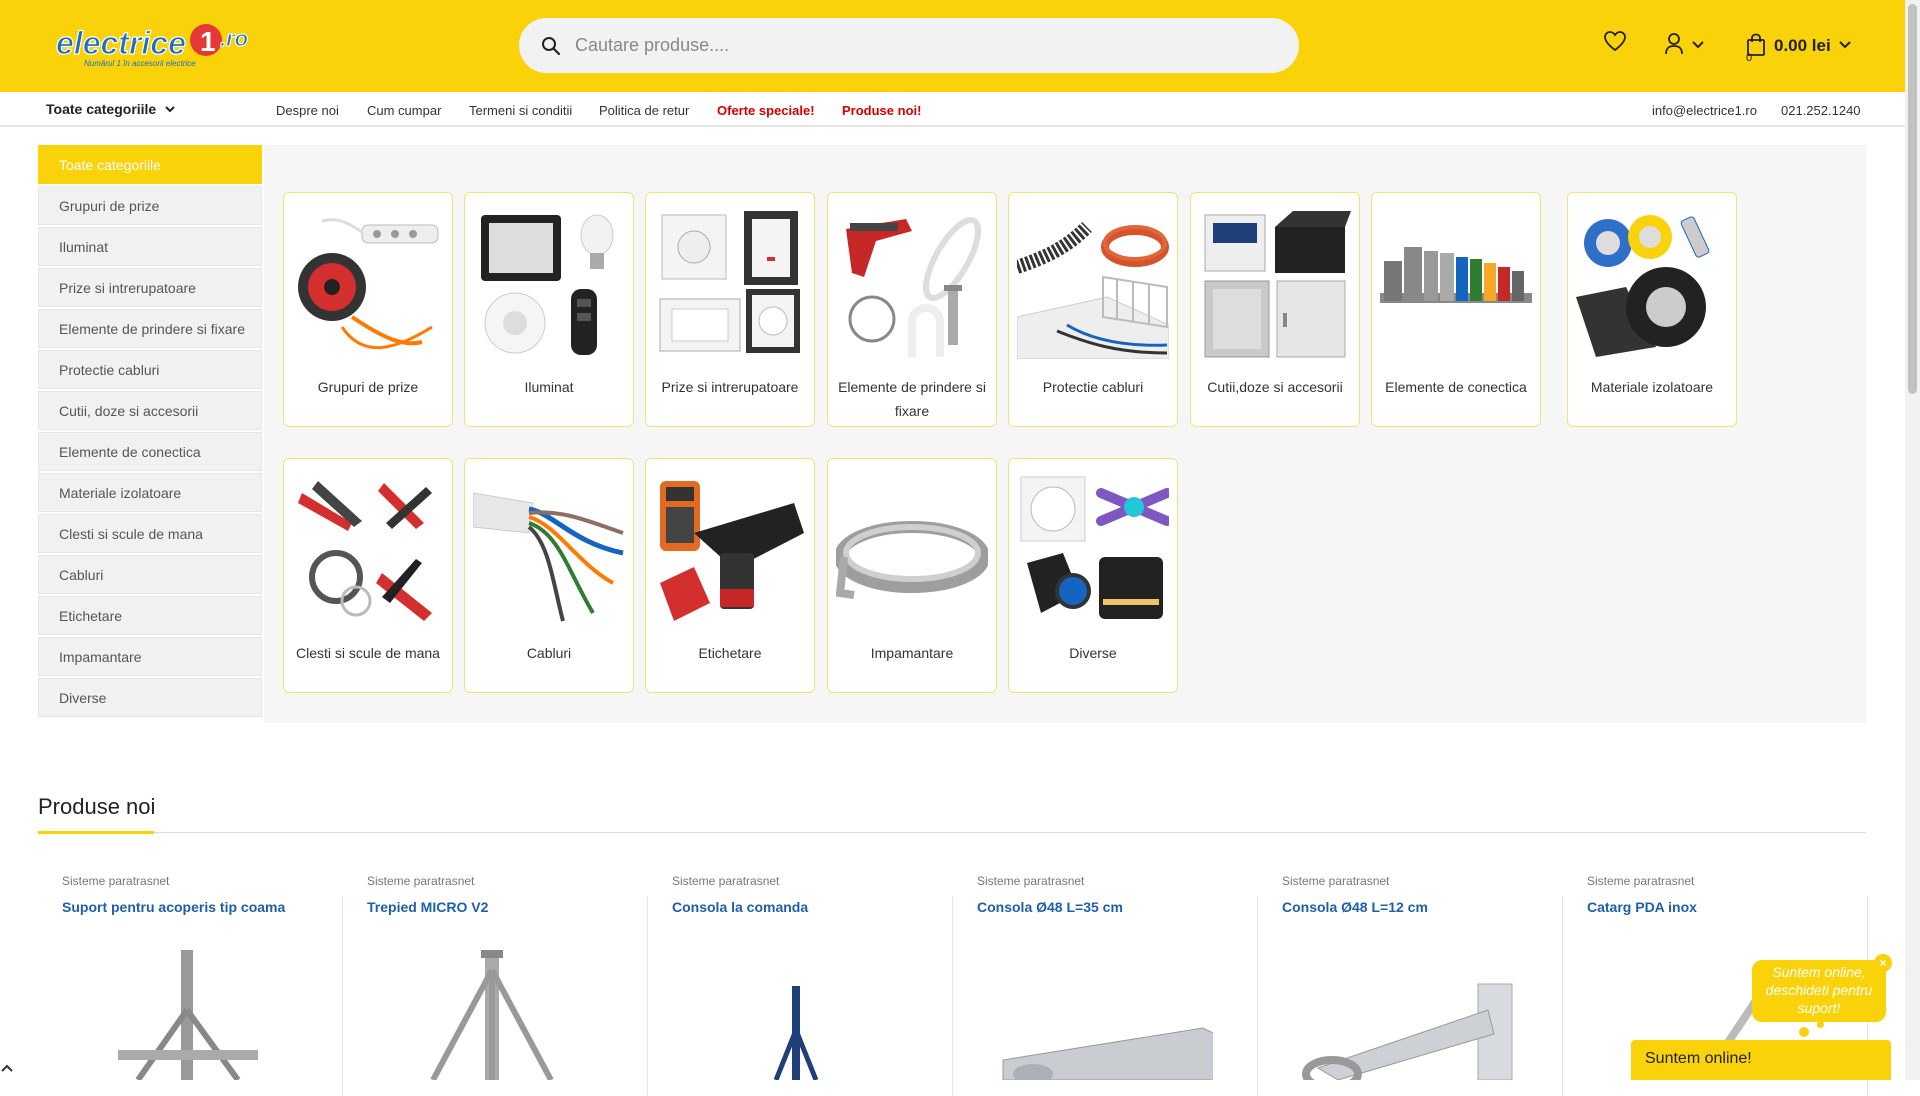 This screenshot has width=1920, height=1096. What do you see at coordinates (952, 832) in the screenshot?
I see `section-divider` at bounding box center [952, 832].